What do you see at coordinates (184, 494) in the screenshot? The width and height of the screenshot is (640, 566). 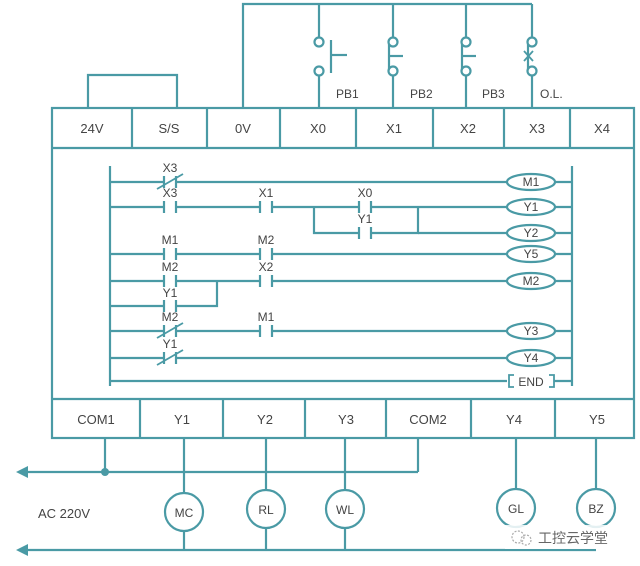 I see `load-mc: MC` at bounding box center [184, 494].